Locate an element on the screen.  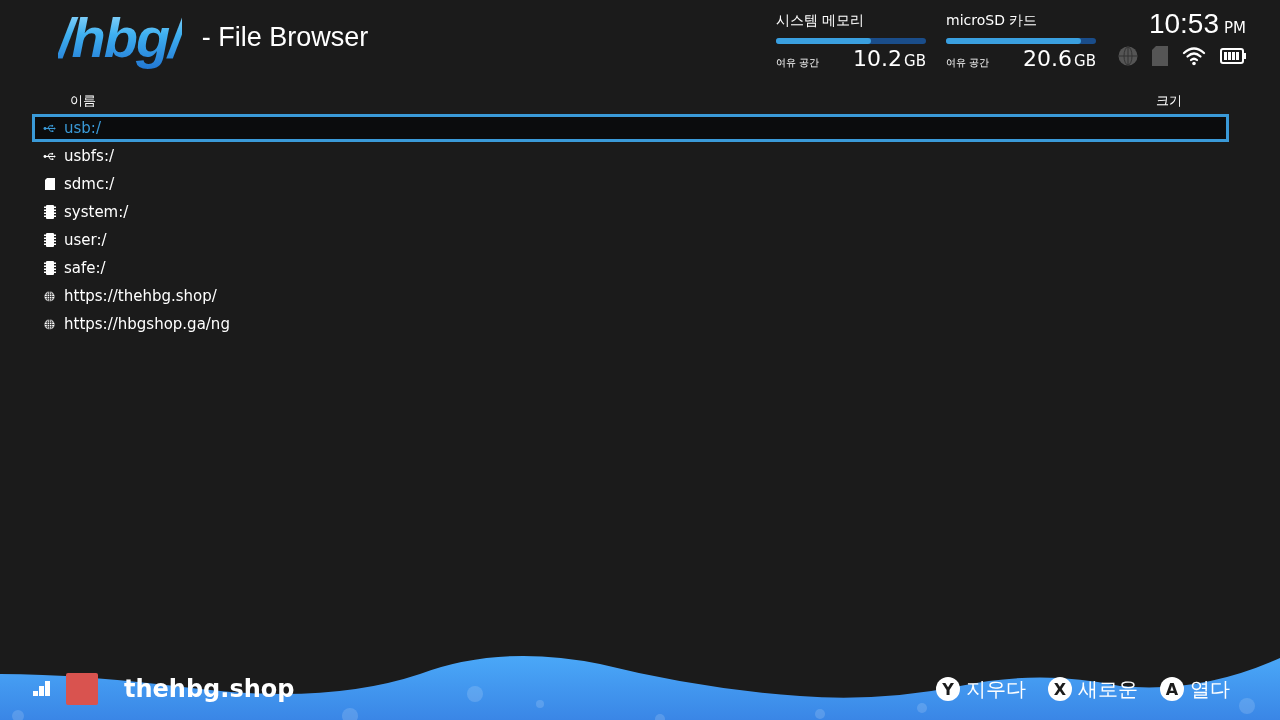
file-row: usbfs:/ is located at coordinates (630, 156).